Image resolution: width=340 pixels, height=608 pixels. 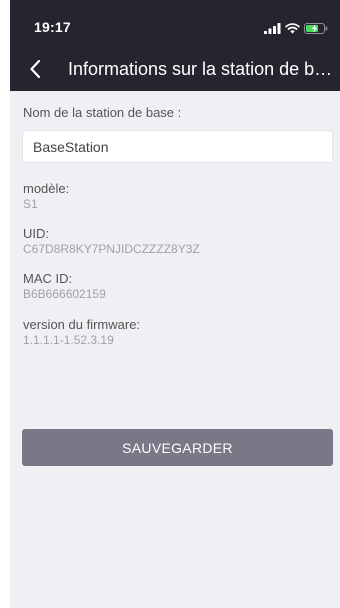 What do you see at coordinates (316, 28) in the screenshot?
I see `battery-charging-icon` at bounding box center [316, 28].